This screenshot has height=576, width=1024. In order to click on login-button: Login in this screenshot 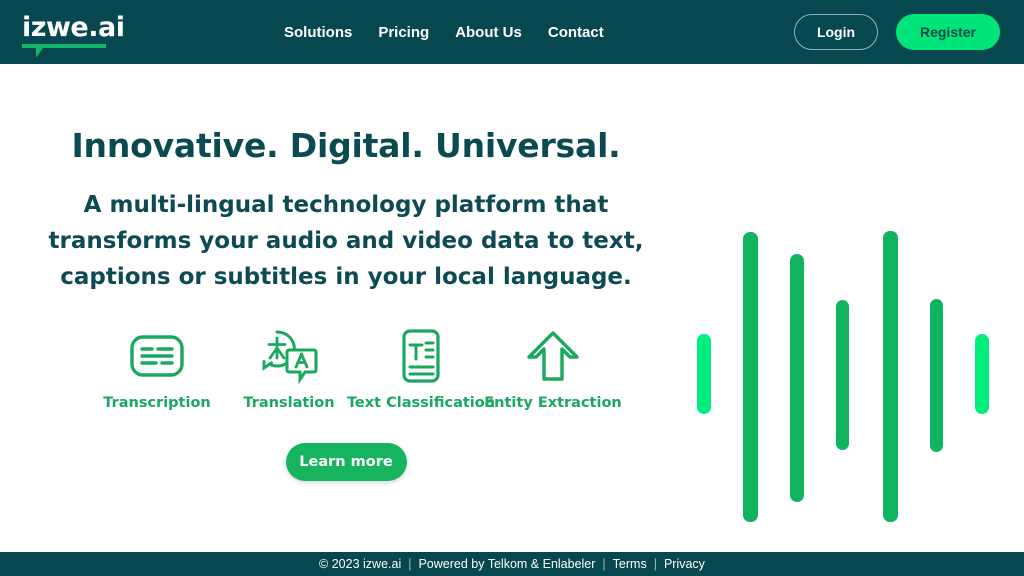, I will do `click(836, 32)`.